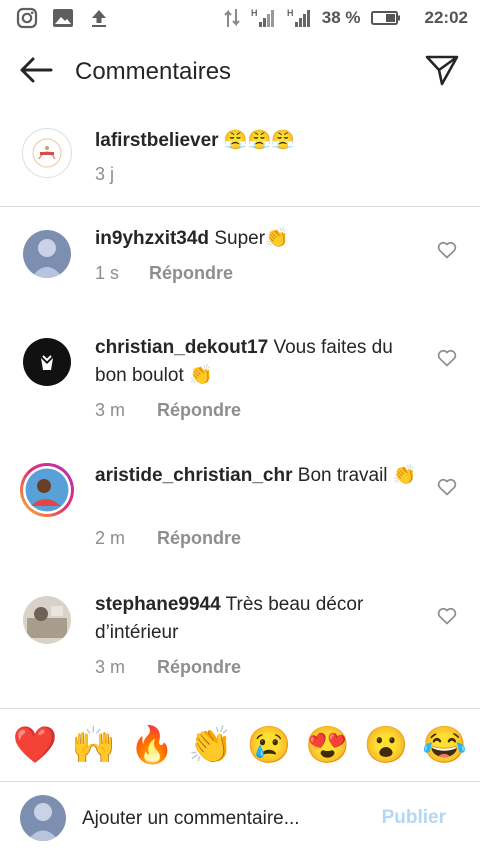  I want to click on emoji-raising-hands: 🙌, so click(94, 745).